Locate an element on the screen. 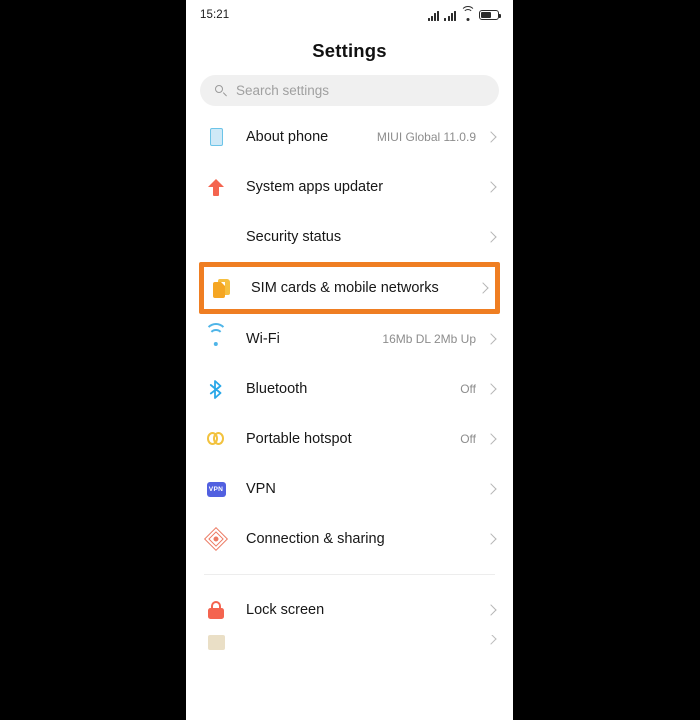  list-item-lock-screen: Lock screen is located at coordinates (349, 610).